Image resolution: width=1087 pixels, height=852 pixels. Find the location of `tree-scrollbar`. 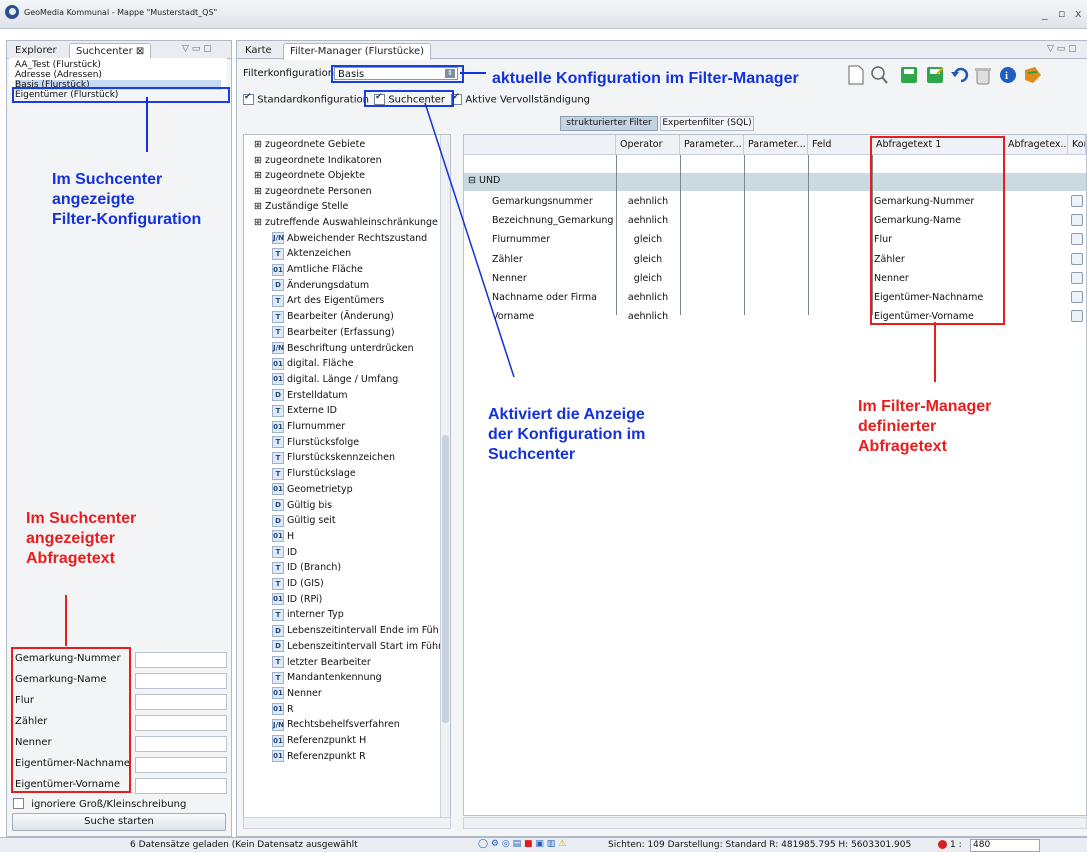

tree-scrollbar is located at coordinates (445, 476).